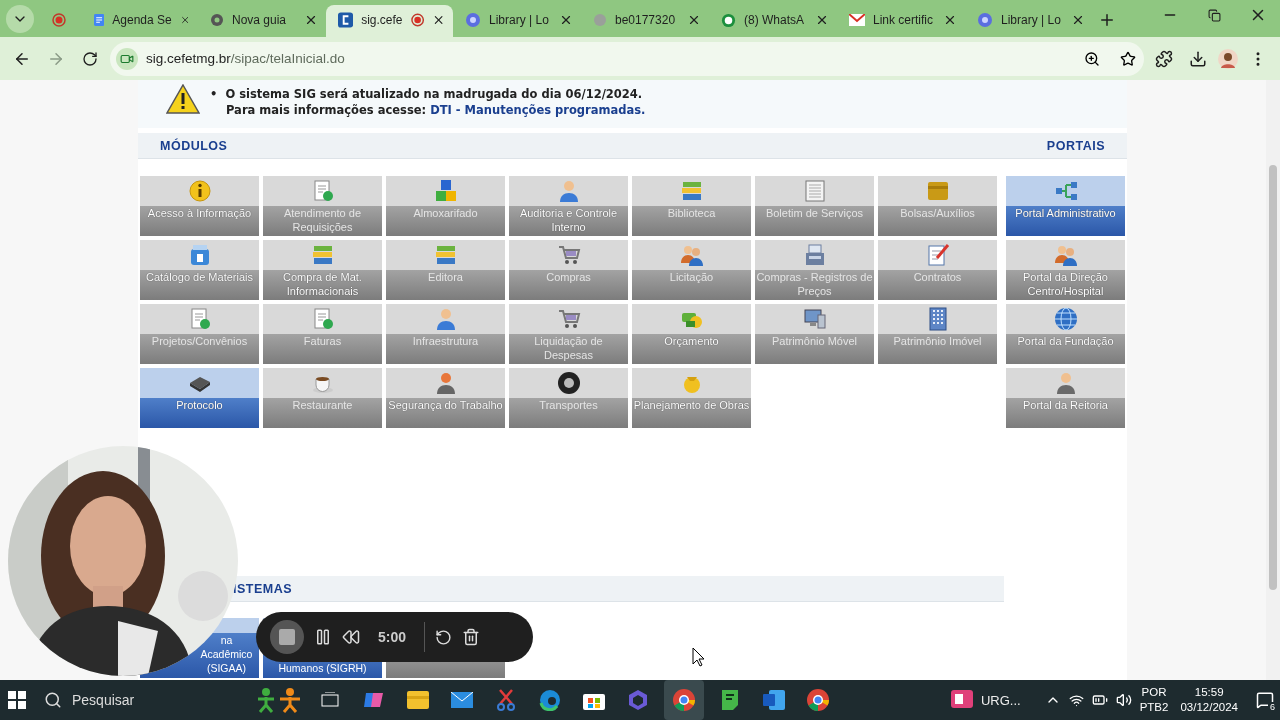 This screenshot has width=1280, height=720. I want to click on notification-count: 6, so click(1272, 707).